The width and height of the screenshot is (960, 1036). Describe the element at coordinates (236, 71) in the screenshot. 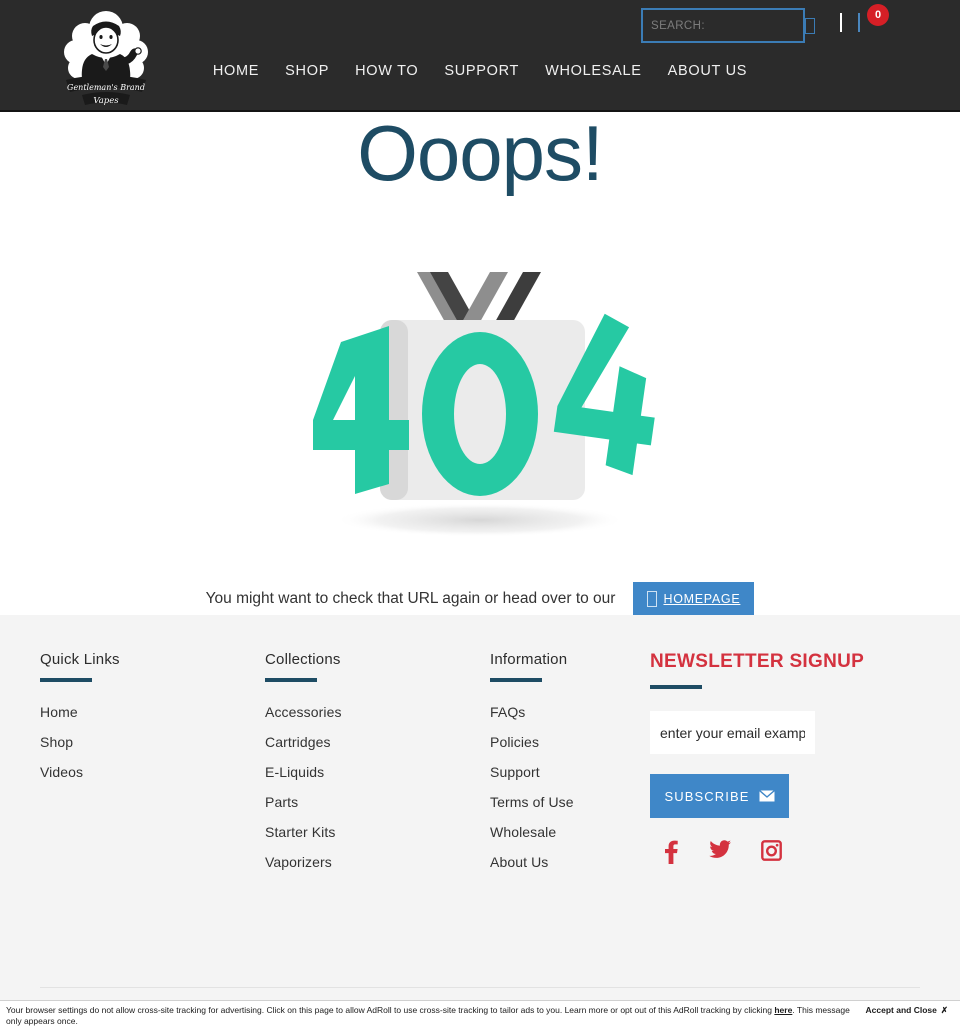

I see `nav-item-home: HOME` at that location.